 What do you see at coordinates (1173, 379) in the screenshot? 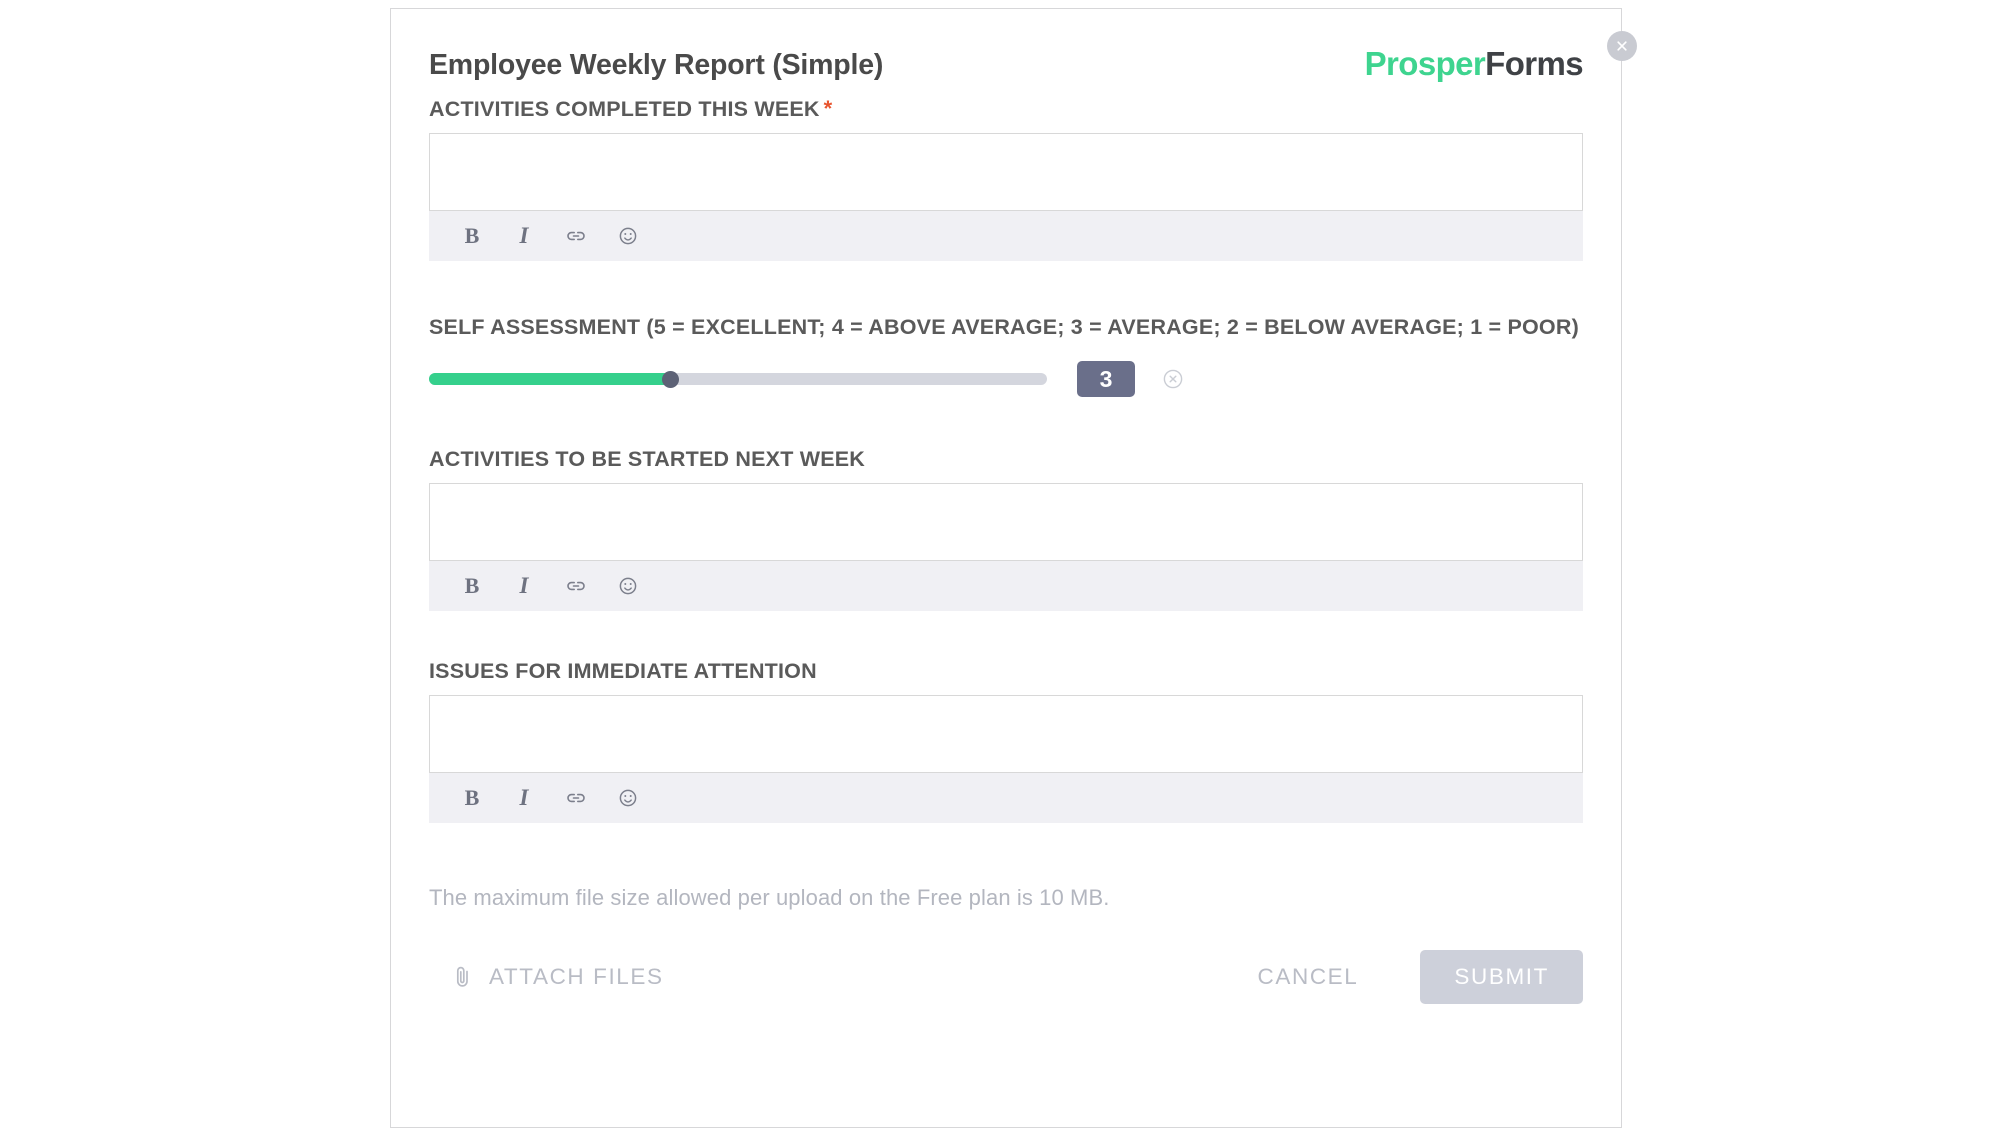
I see `clear-circle-icon` at bounding box center [1173, 379].